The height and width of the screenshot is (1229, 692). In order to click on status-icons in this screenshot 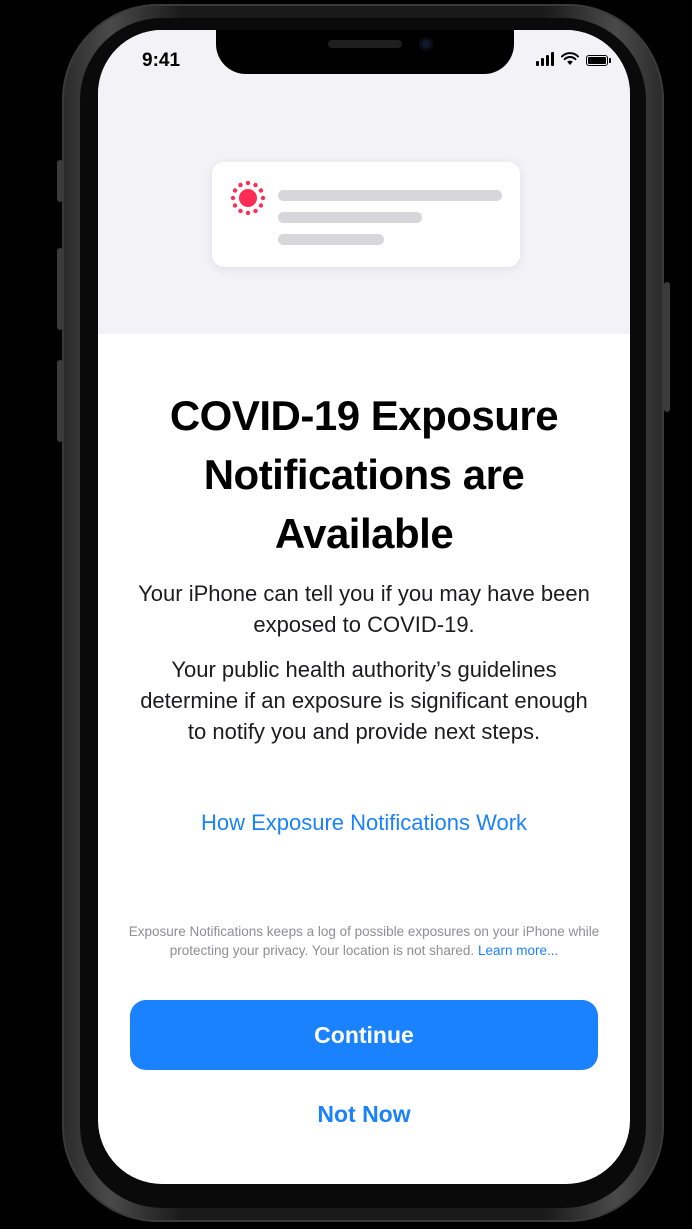, I will do `click(573, 59)`.